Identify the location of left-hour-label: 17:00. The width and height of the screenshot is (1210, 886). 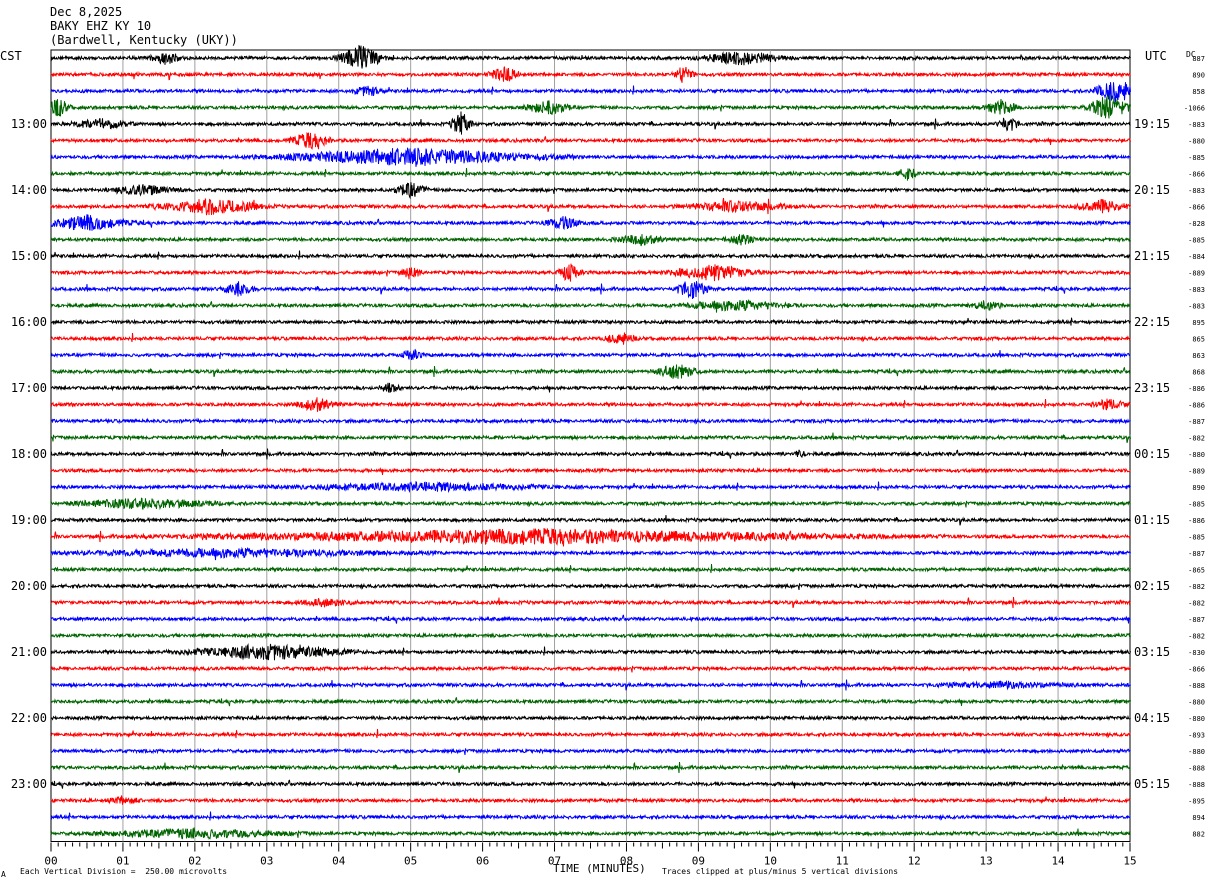
(29, 388).